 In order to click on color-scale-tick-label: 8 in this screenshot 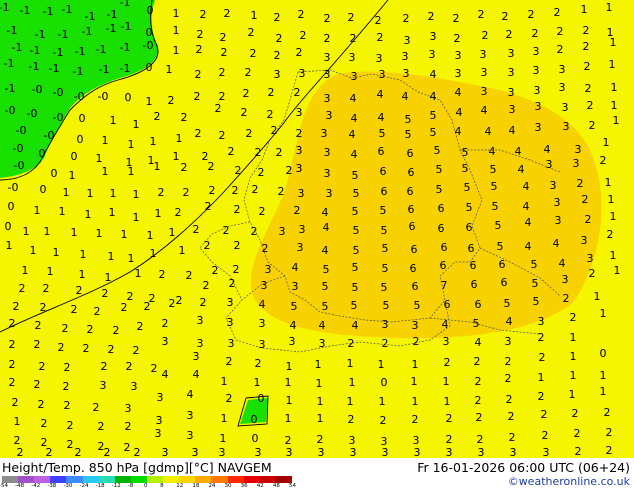, I will do `click(162, 486)`.